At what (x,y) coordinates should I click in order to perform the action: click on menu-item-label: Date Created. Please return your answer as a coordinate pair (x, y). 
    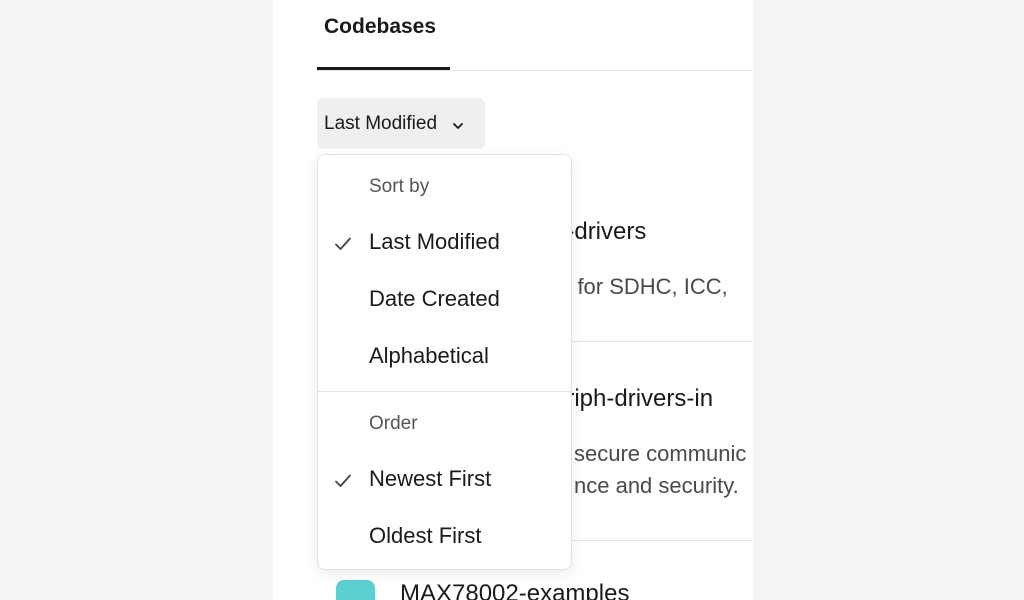
    Looking at the image, I should click on (434, 298).